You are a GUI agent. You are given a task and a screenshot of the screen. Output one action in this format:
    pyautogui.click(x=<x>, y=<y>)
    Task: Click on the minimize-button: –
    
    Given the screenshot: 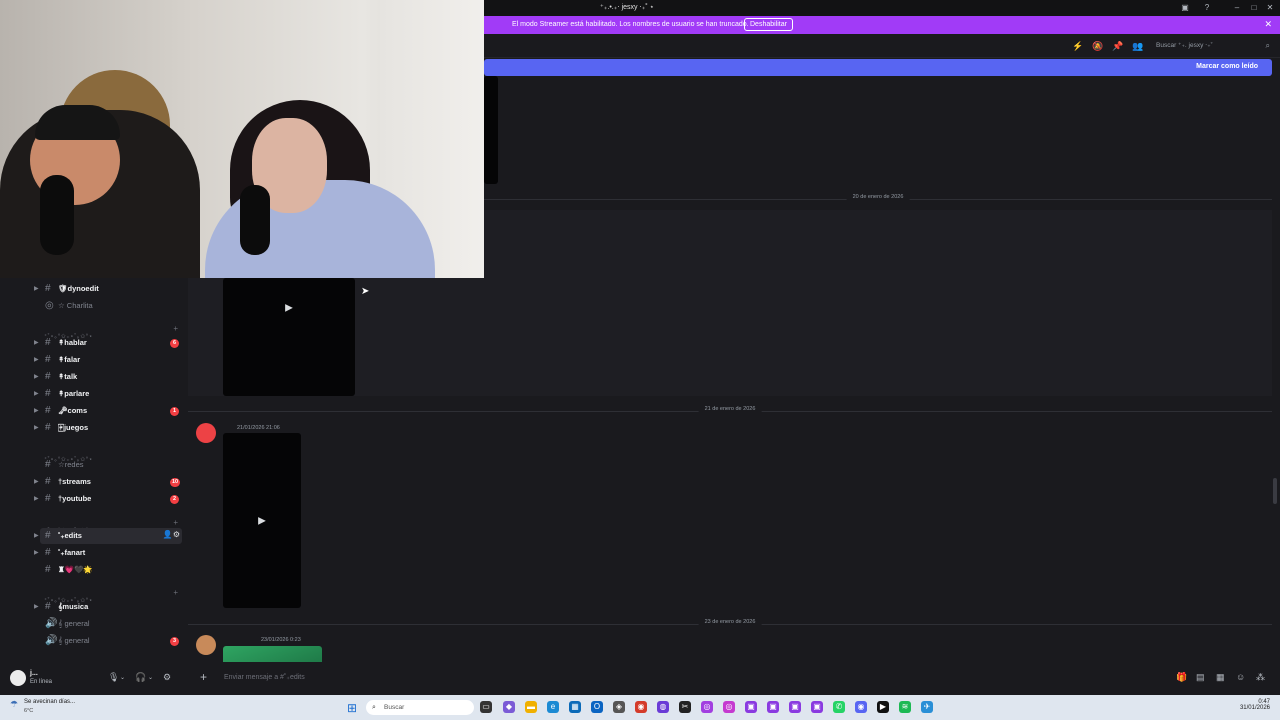 What is the action you would take?
    pyautogui.click(x=1237, y=8)
    